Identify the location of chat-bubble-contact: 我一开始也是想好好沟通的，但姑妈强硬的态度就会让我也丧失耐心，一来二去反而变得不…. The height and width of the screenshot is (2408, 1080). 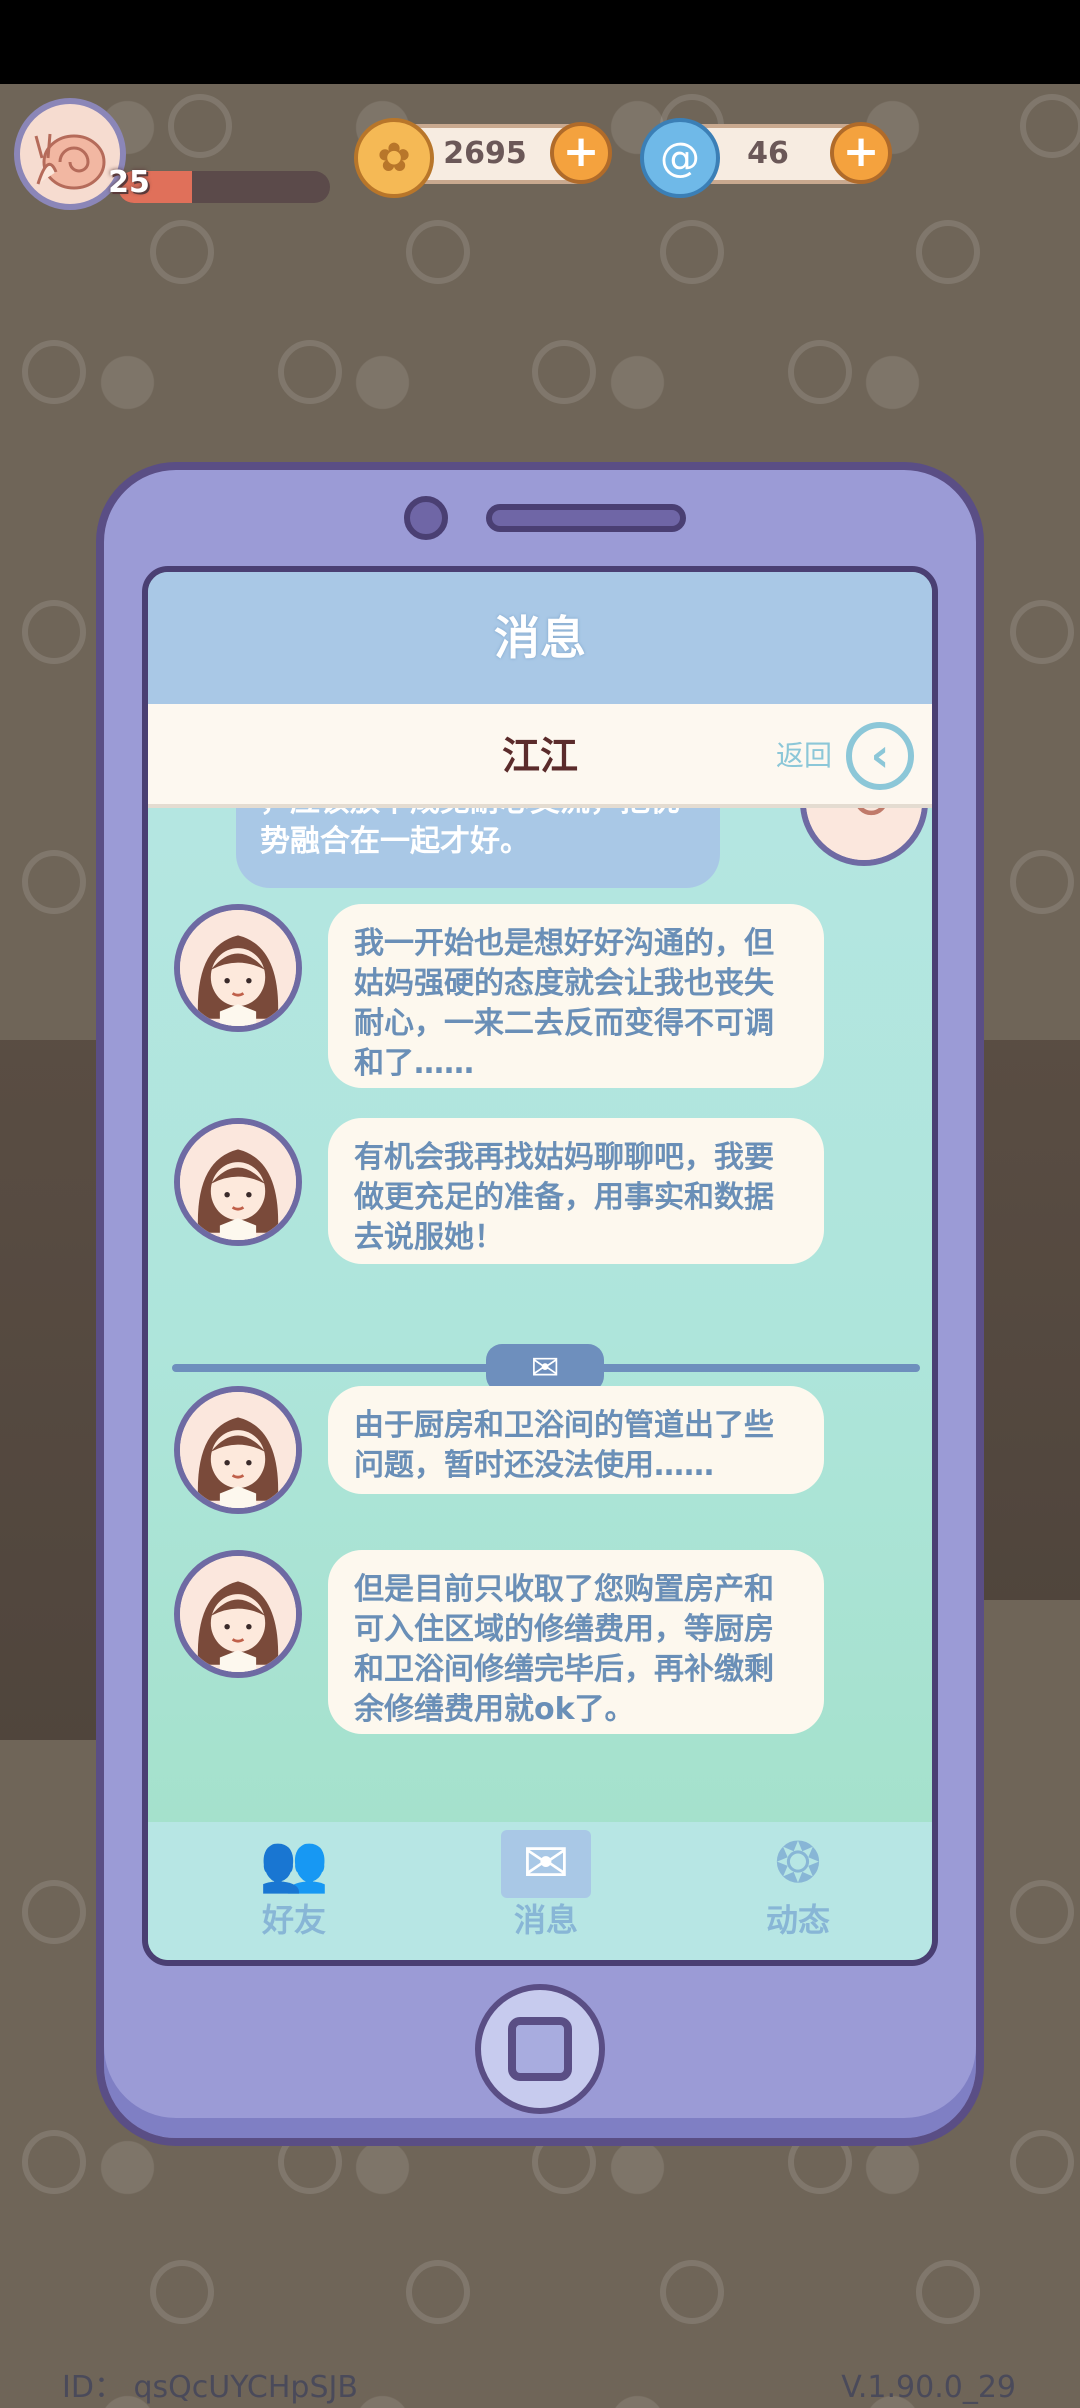
(576, 996).